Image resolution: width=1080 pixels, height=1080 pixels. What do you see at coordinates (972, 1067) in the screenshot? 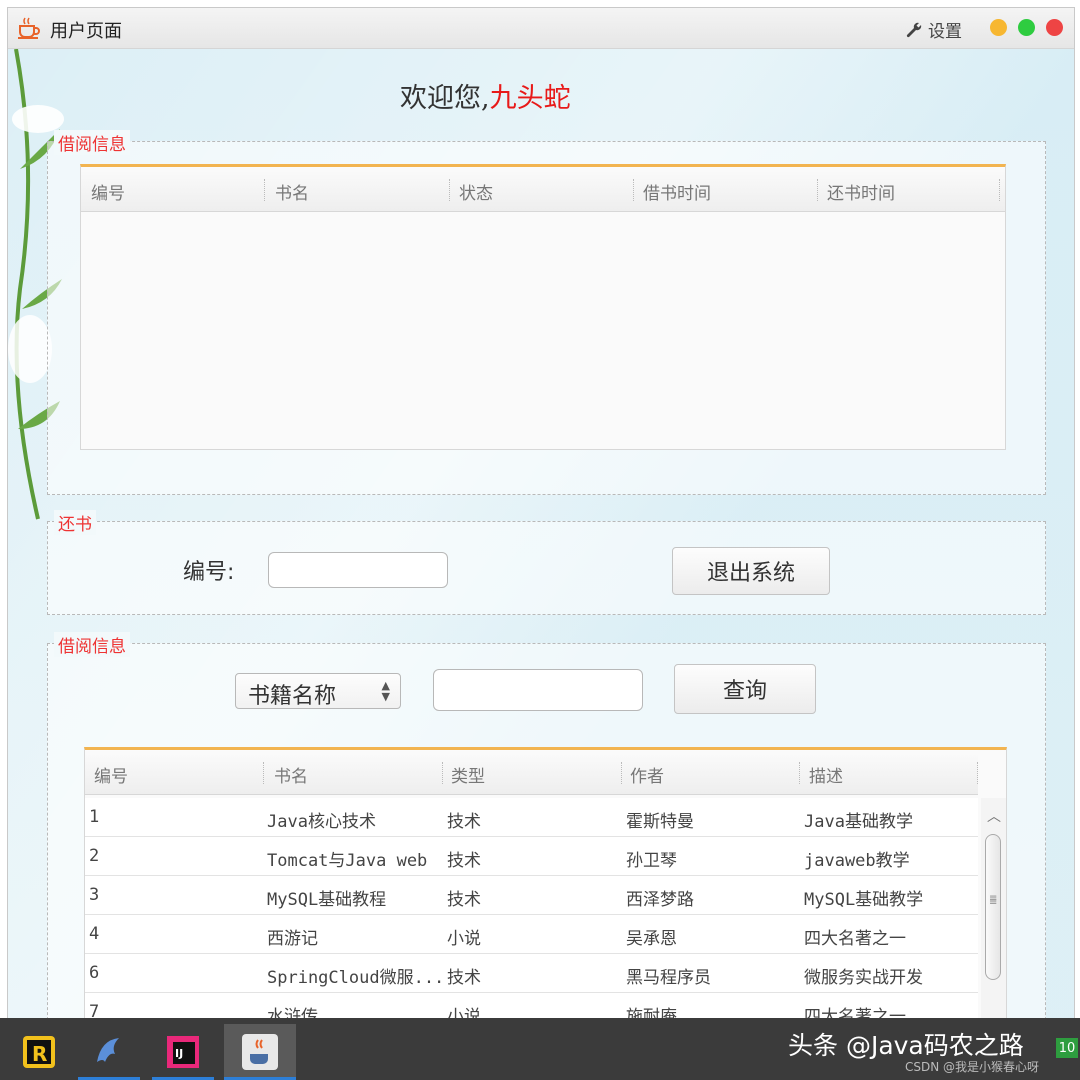
I see `watermark-subtext: CSDN @我是小猴春心呀` at bounding box center [972, 1067].